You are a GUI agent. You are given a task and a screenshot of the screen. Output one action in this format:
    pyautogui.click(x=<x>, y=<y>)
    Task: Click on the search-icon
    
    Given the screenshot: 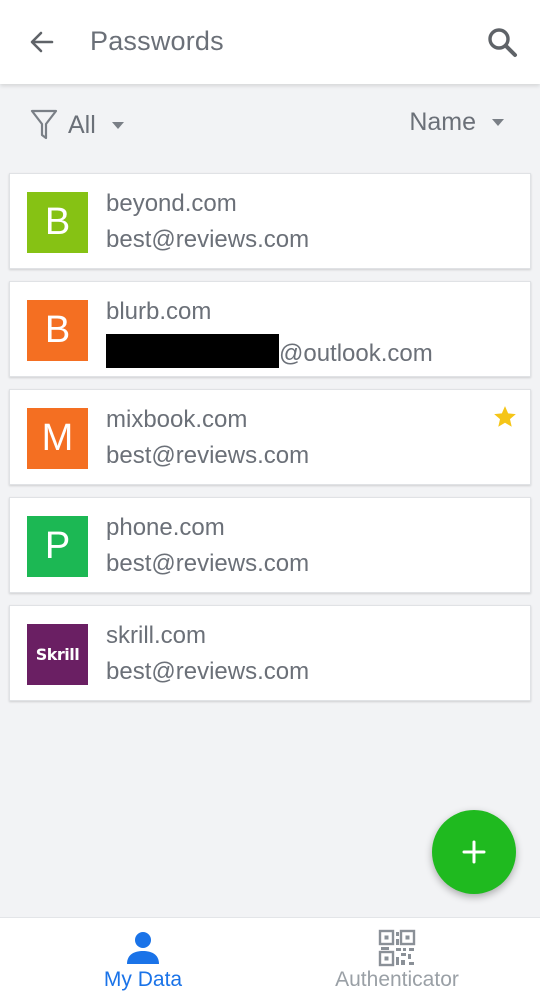 What is the action you would take?
    pyautogui.click(x=502, y=42)
    